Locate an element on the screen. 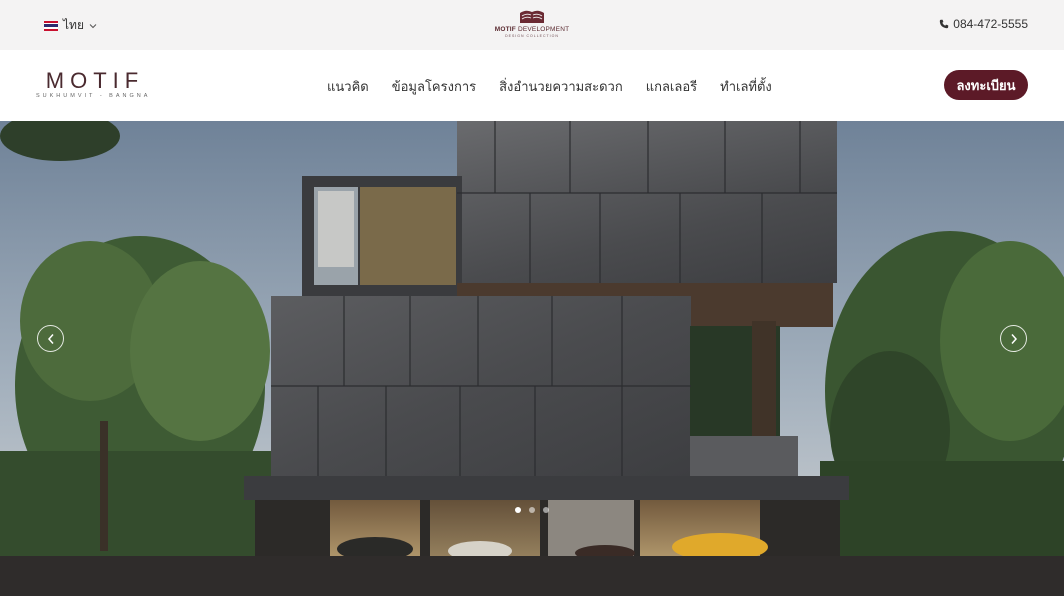 Image resolution: width=1064 pixels, height=596 pixels. slider-pagination is located at coordinates (532, 510).